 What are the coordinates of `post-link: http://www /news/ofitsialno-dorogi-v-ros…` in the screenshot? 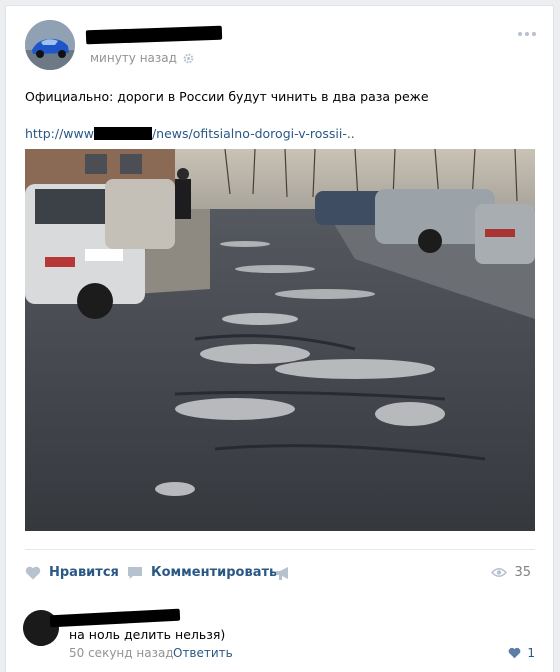 It's located at (190, 133).